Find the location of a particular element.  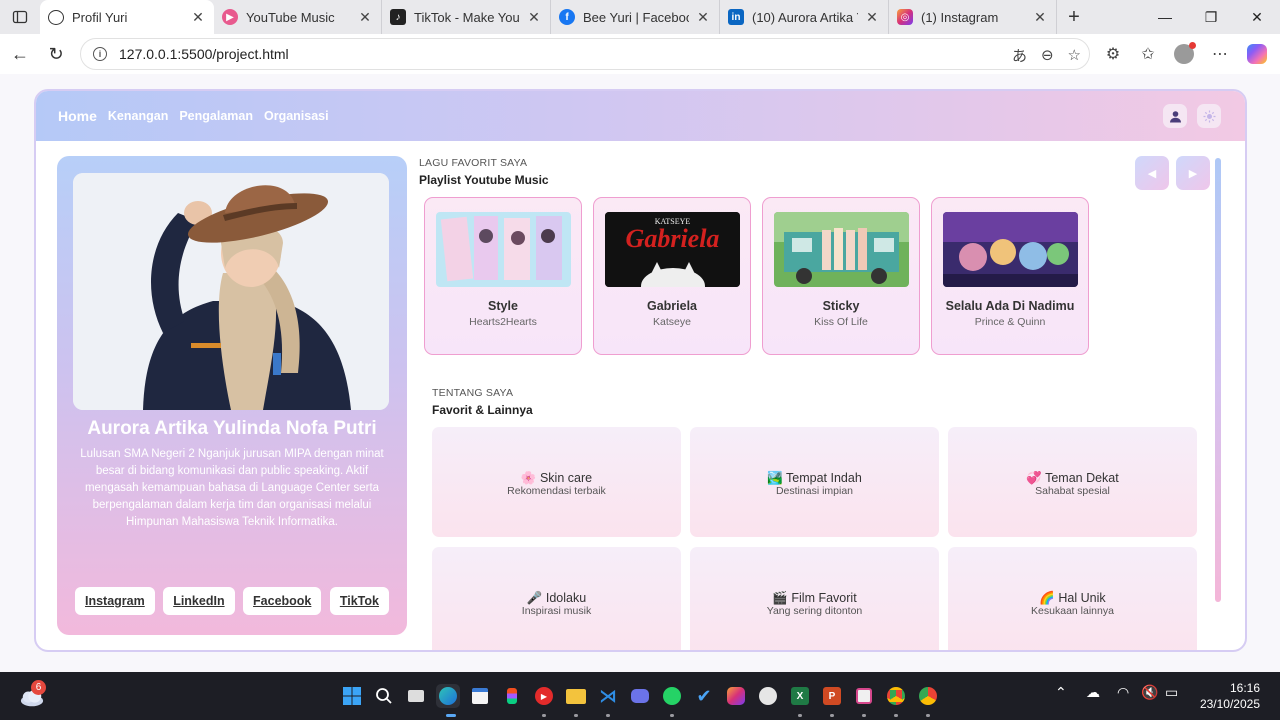

favorite-tile-teman-dekat: 💞 Teman Dekat Sahabat spesial is located at coordinates (1072, 482).